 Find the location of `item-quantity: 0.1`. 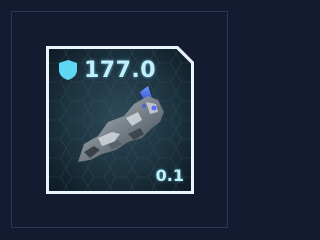

item-quantity: 0.1 is located at coordinates (169, 175).